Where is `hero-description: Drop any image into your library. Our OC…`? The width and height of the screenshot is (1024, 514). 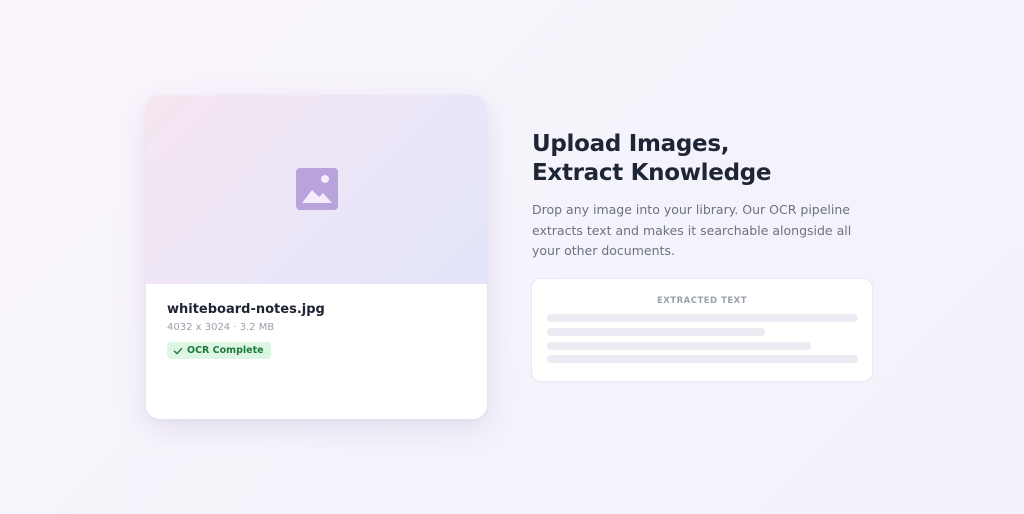
hero-description: Drop any image into your library. Our OC… is located at coordinates (692, 230).